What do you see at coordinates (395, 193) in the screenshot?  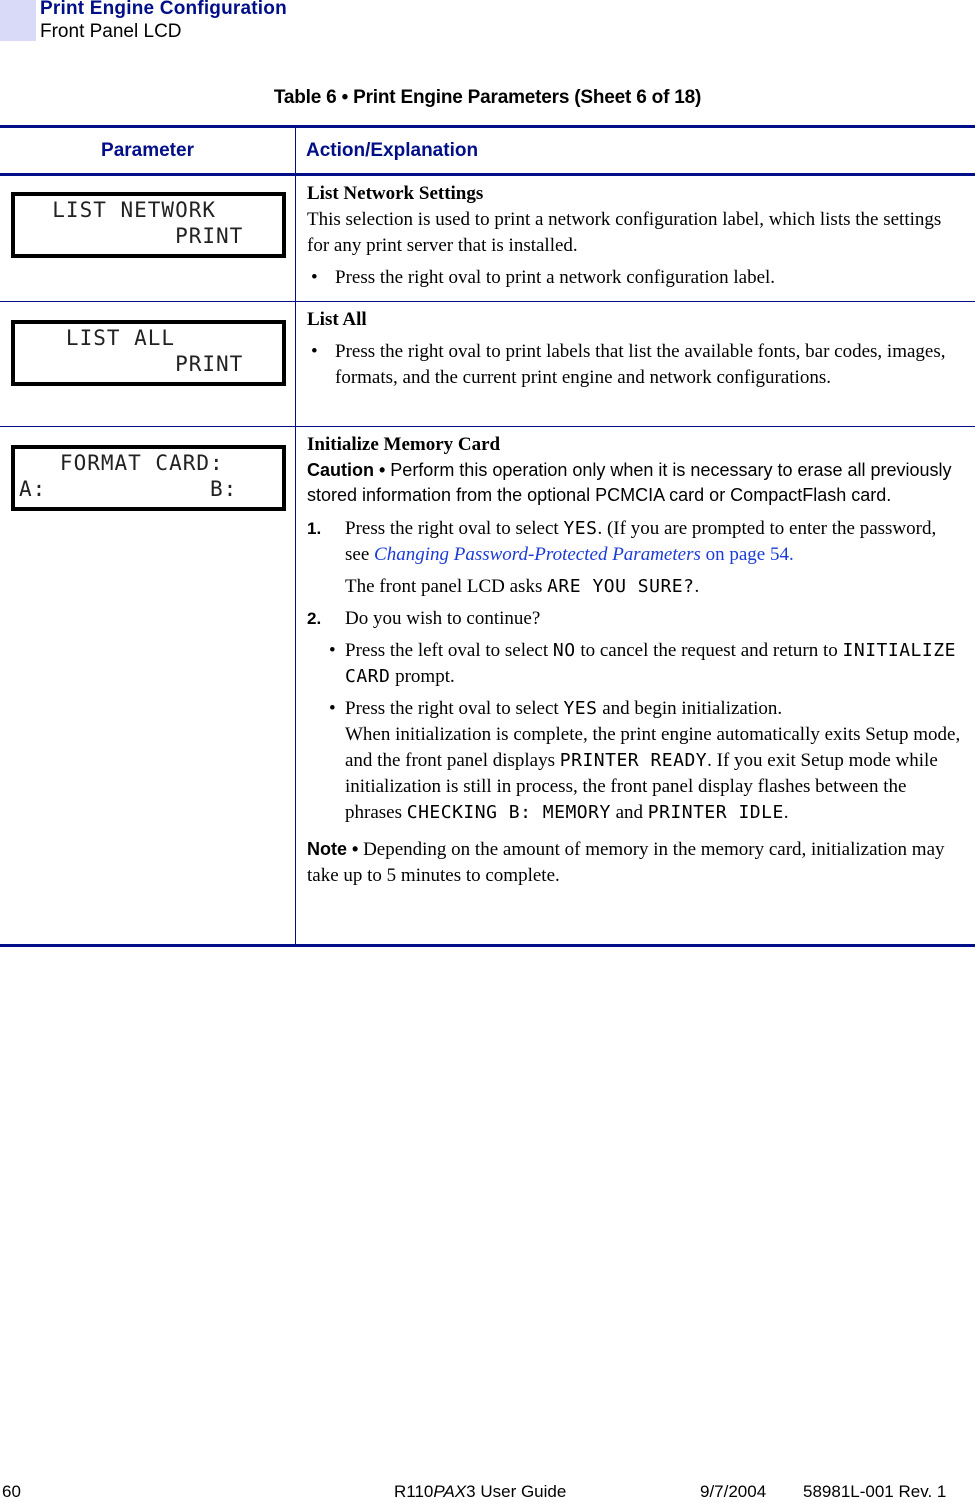 I see `parameter-title: List Network Settings` at bounding box center [395, 193].